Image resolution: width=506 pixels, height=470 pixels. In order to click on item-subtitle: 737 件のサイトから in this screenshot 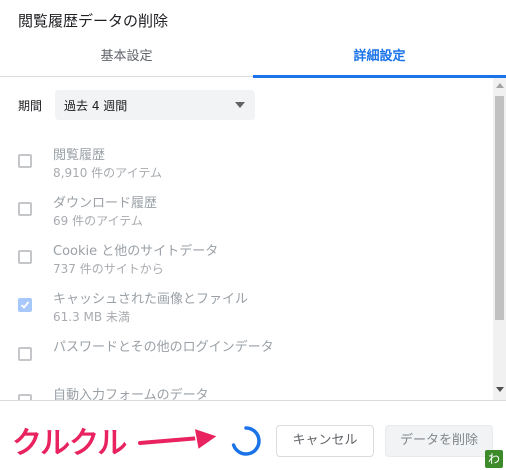, I will do `click(108, 269)`.